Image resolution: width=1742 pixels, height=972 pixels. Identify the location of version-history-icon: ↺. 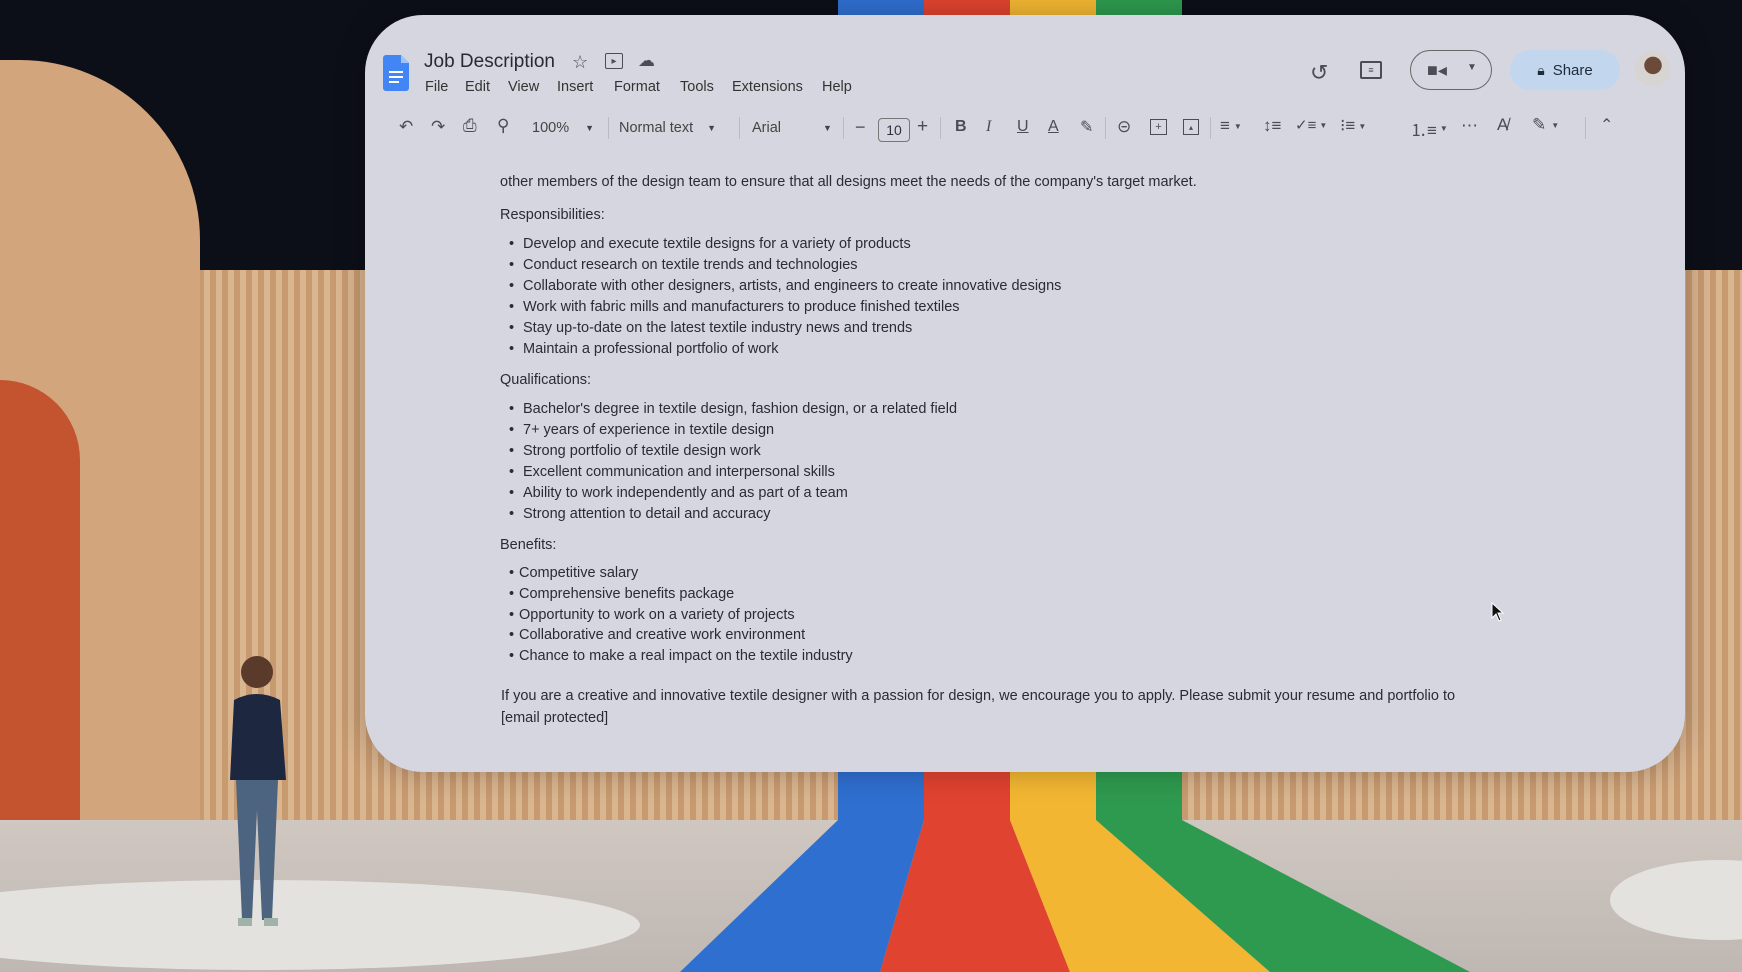
(1319, 73).